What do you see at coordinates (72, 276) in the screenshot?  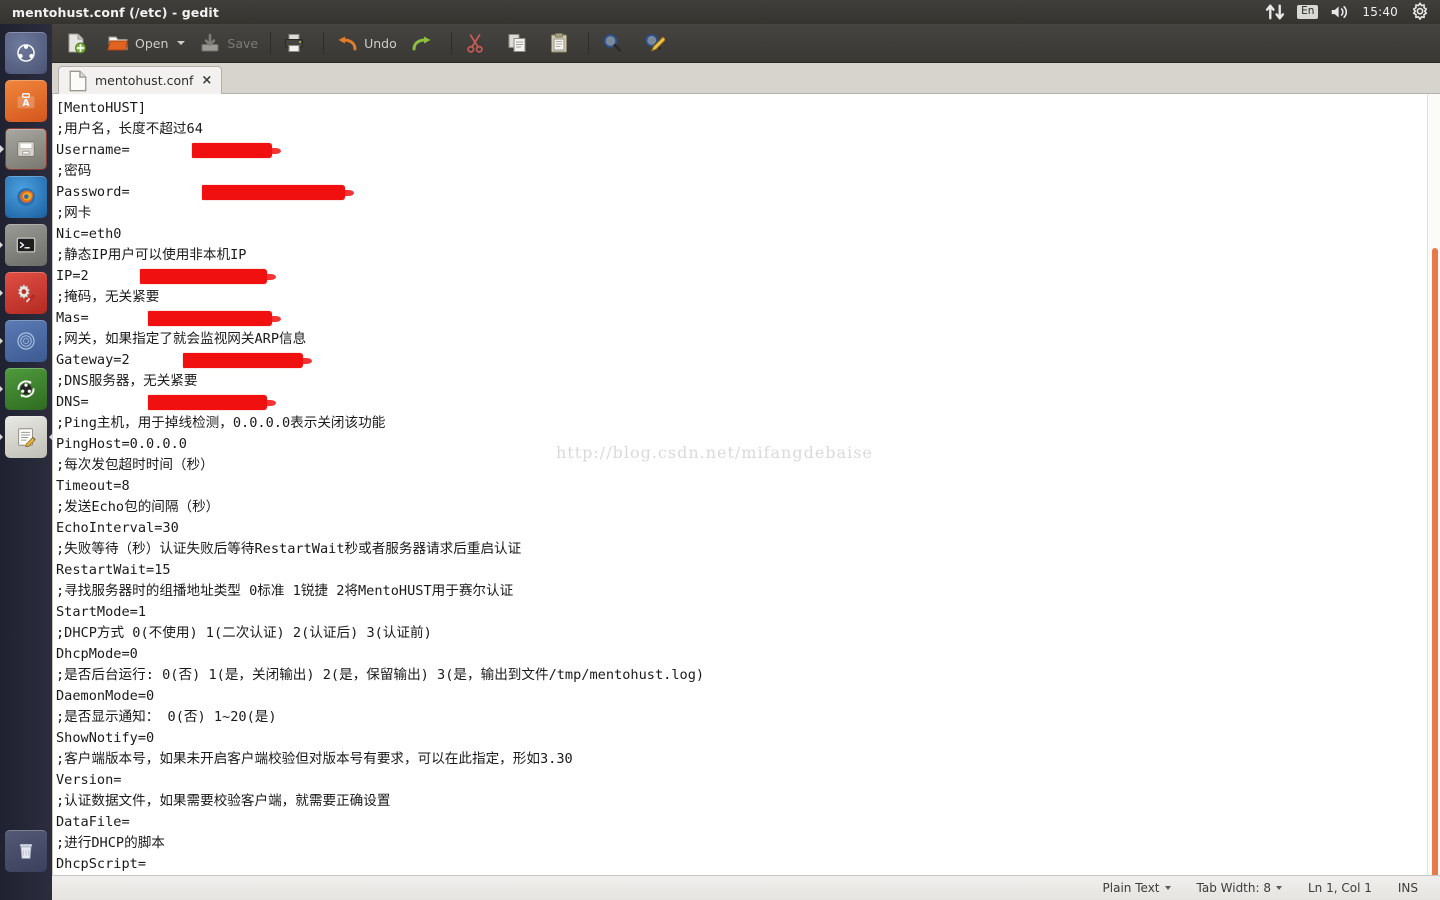 I see `document-line-text: IP=2` at bounding box center [72, 276].